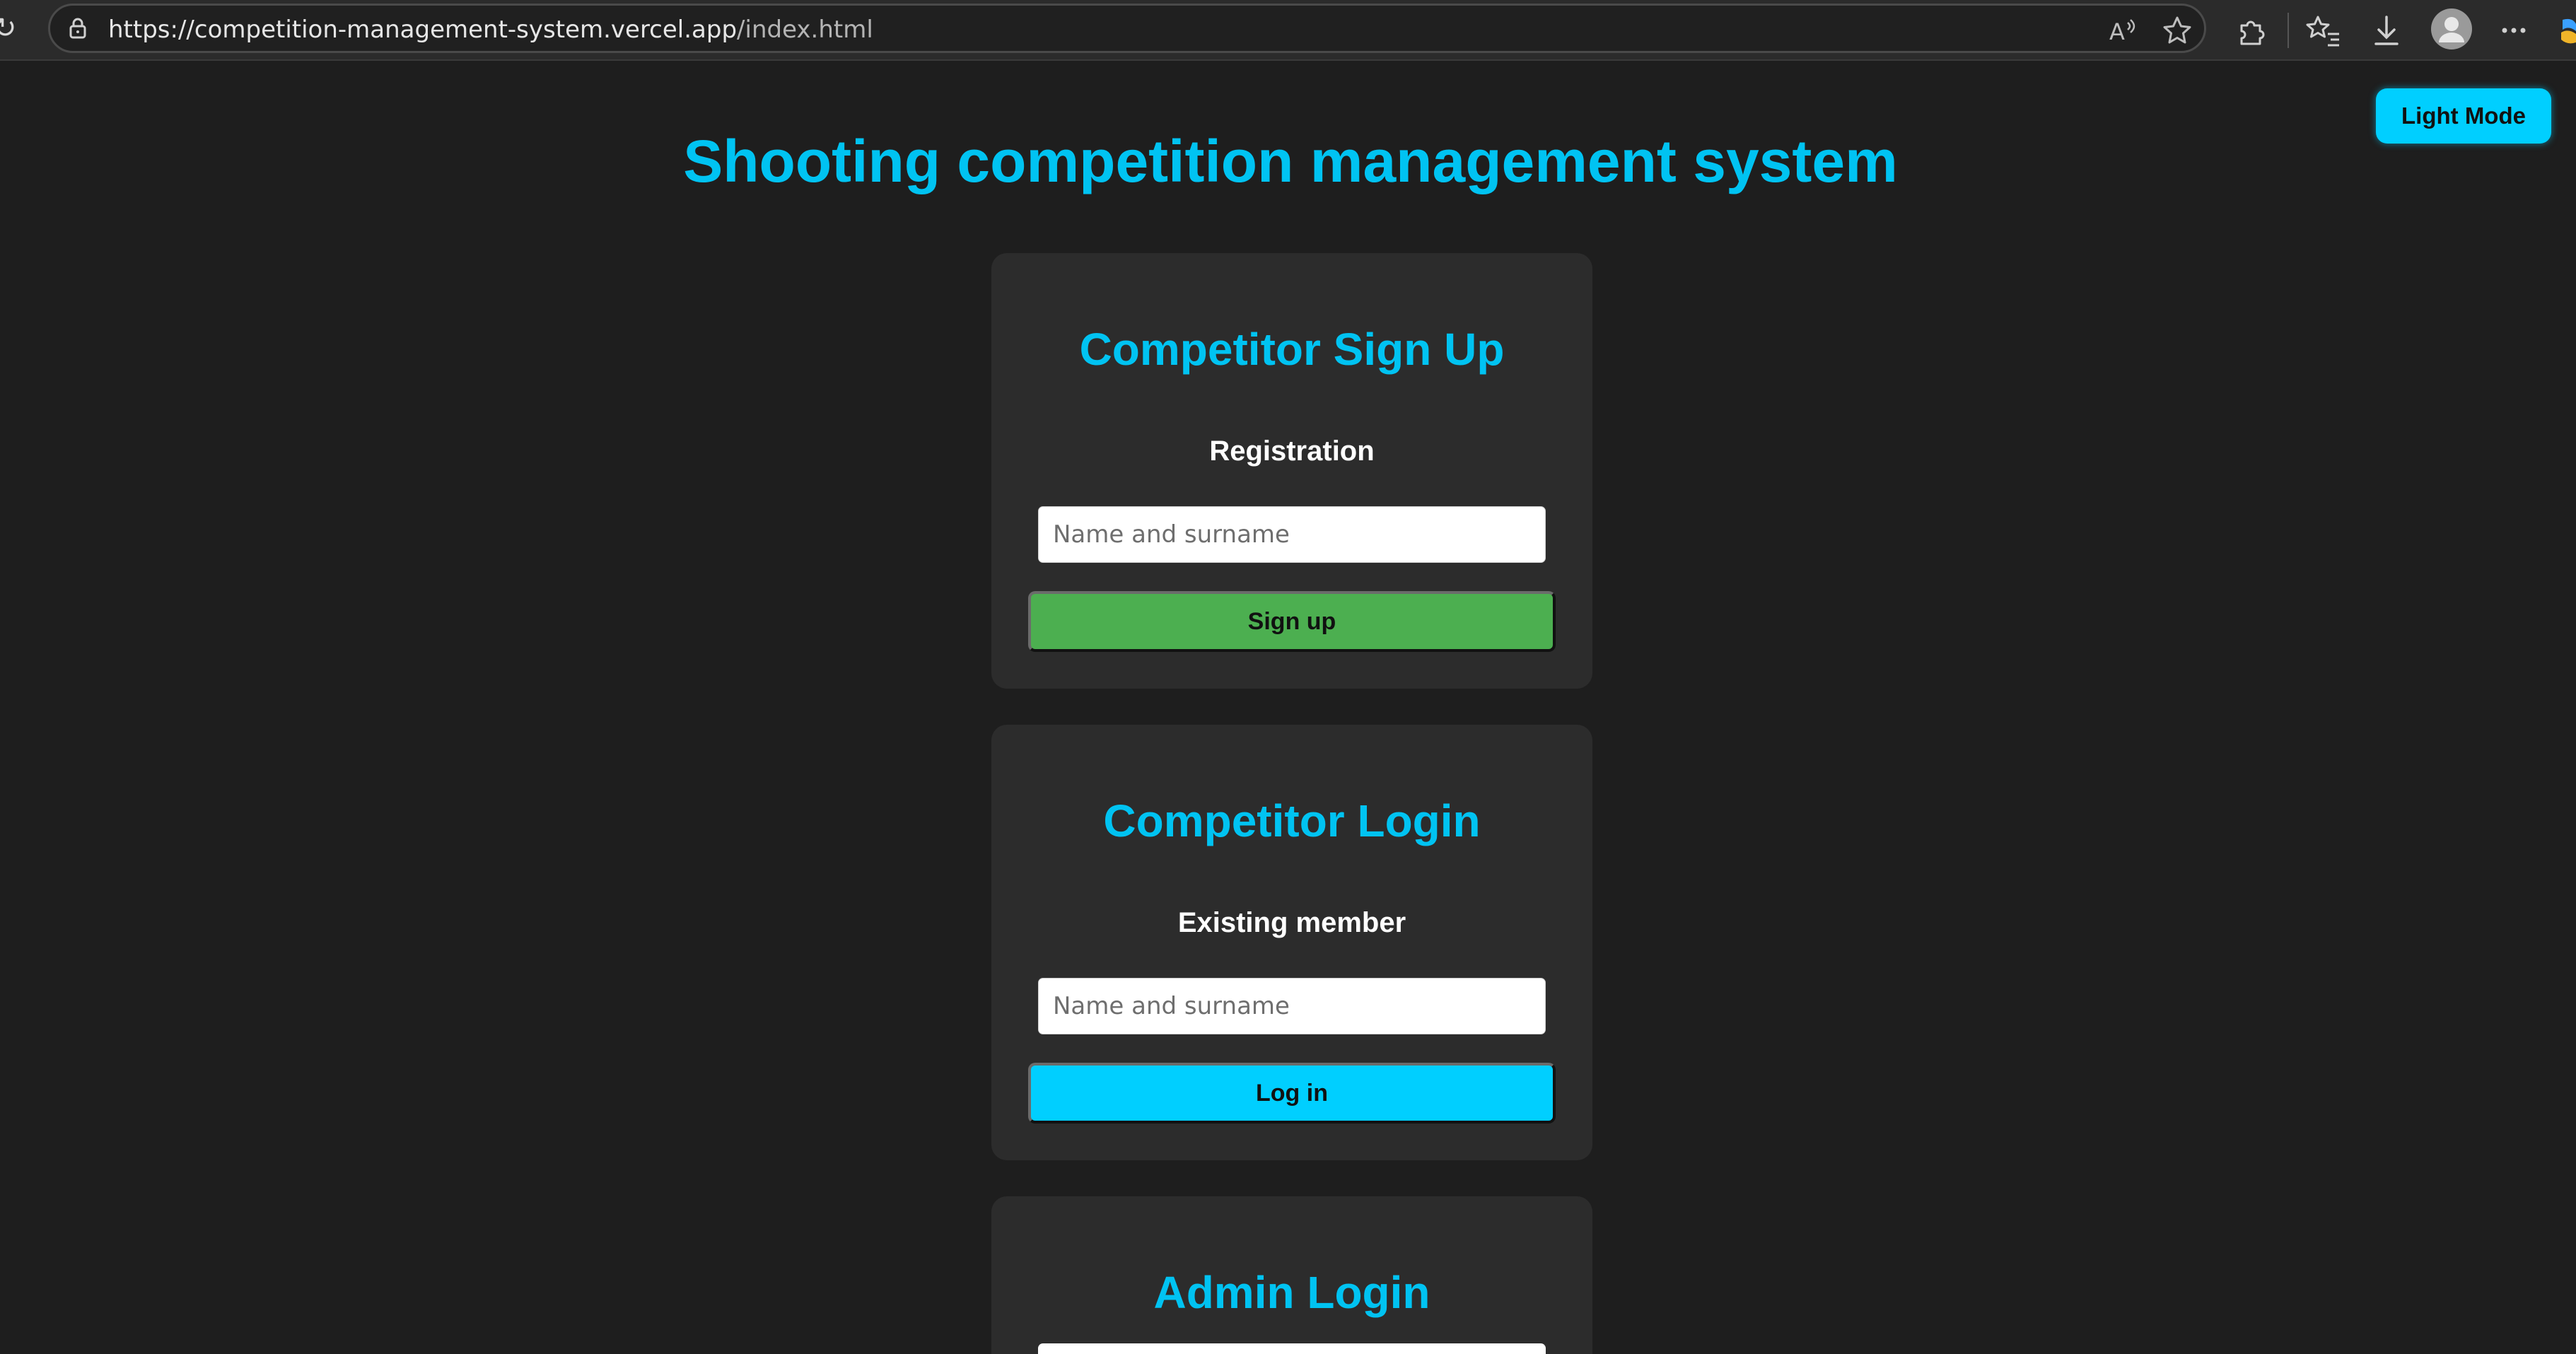 The image size is (2576, 1354). I want to click on signup-subtitle: Registration, so click(1292, 451).